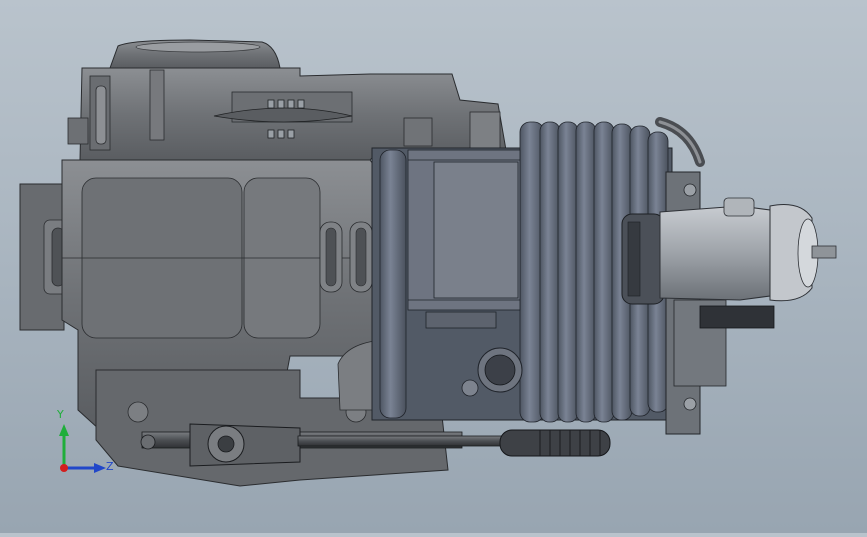 Image resolution: width=867 pixels, height=537 pixels. Describe the element at coordinates (64, 430) in the screenshot. I see `y-axis-arrow` at that location.